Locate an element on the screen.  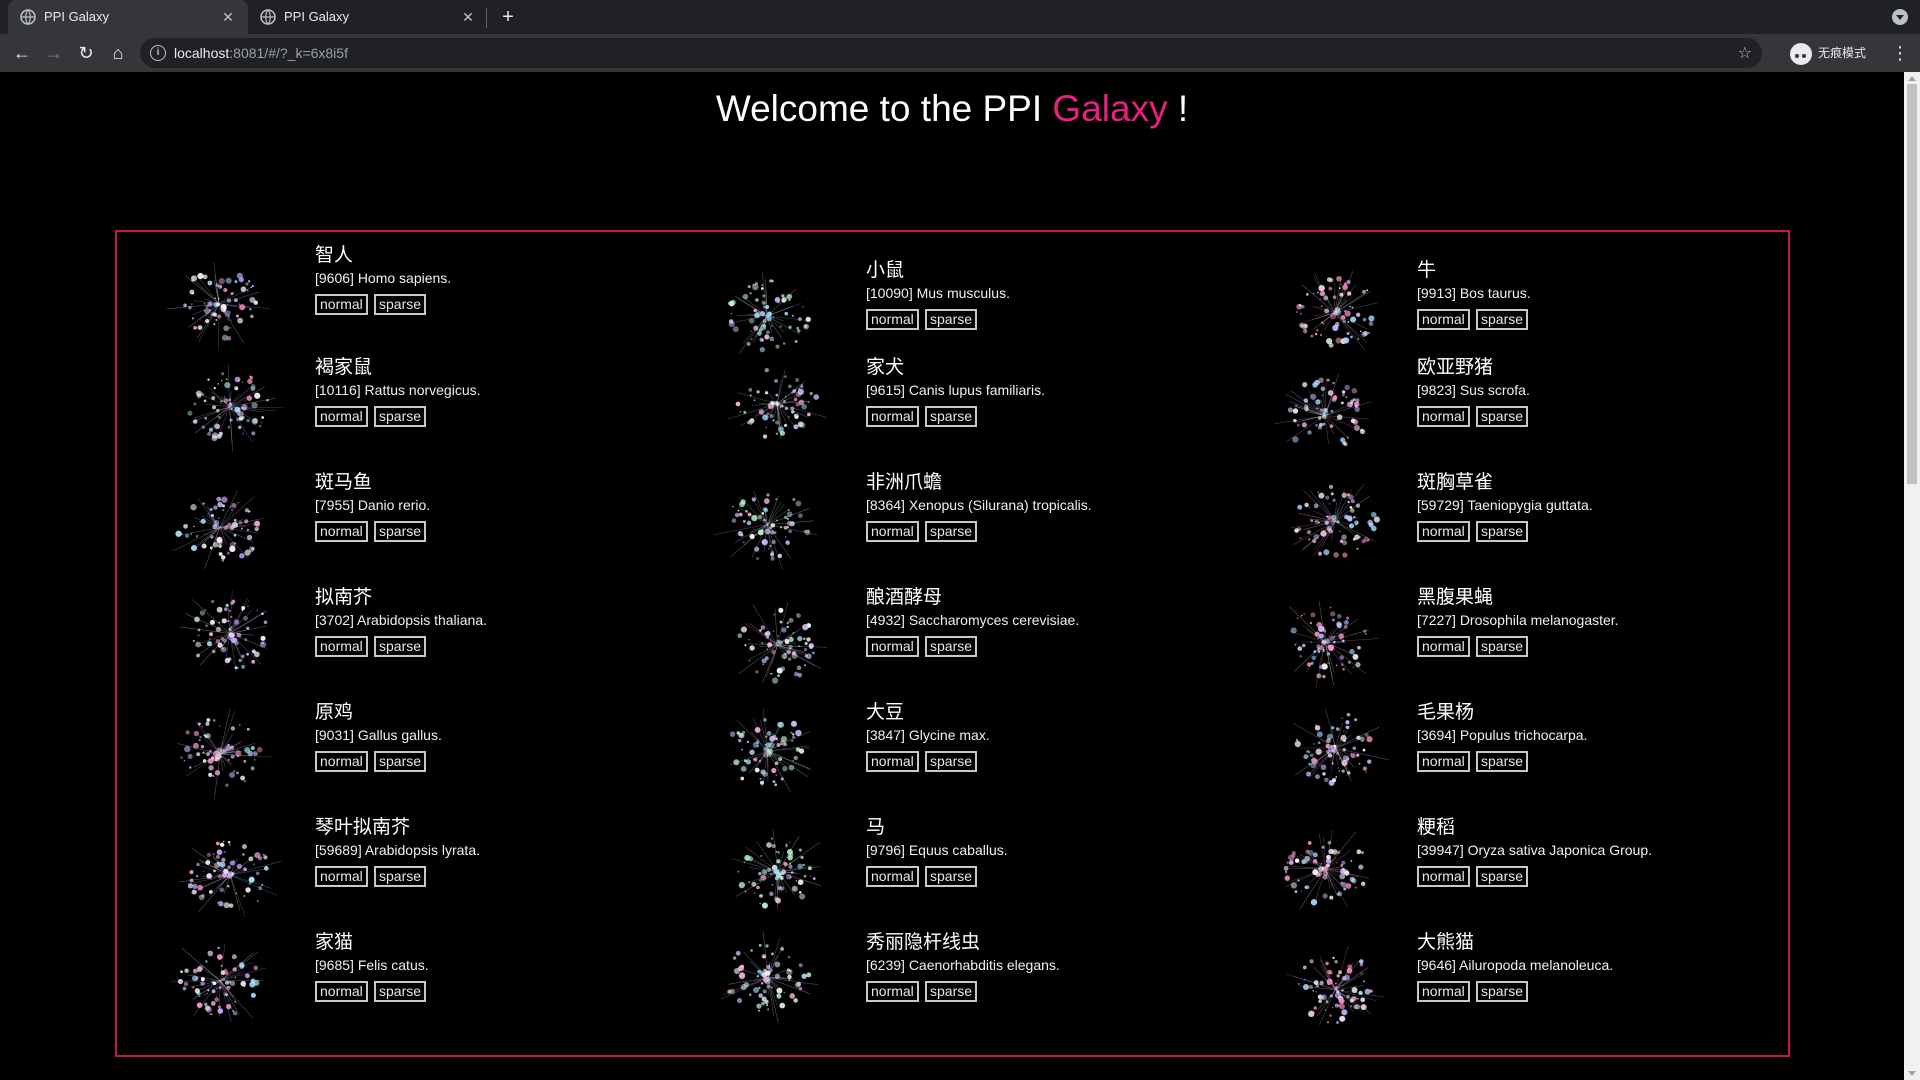
tab-search-icon is located at coordinates (1900, 17).